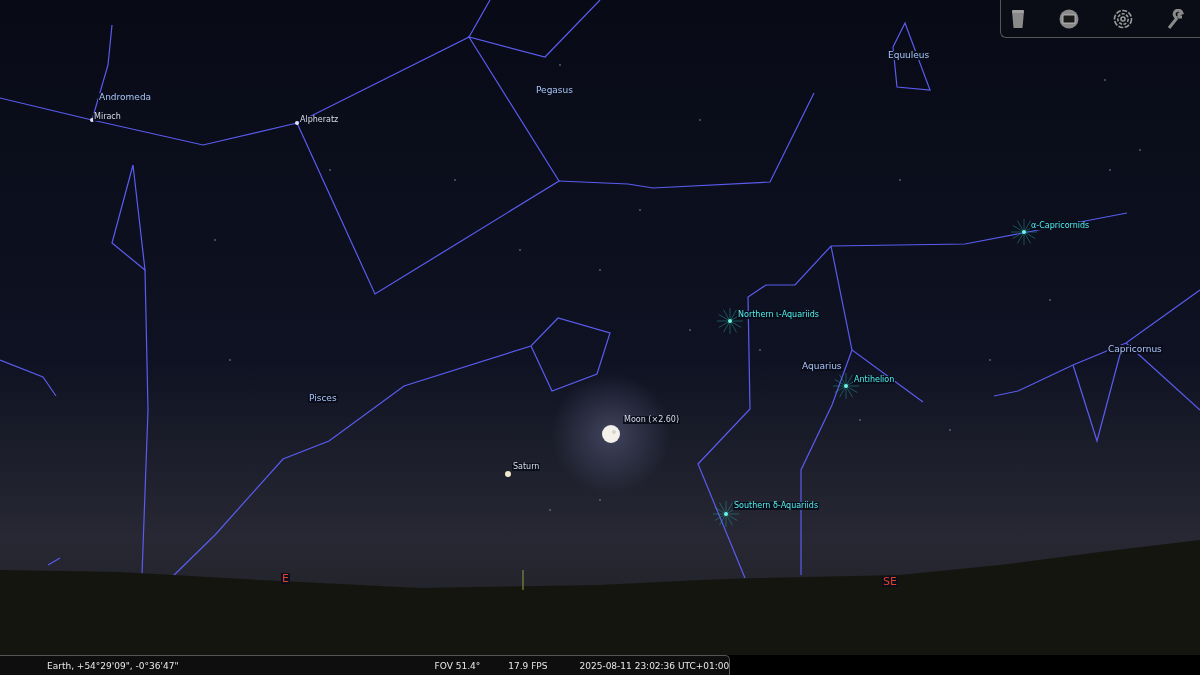  What do you see at coordinates (776, 506) in the screenshot?
I see `meteor-shower-label: Southern δ-Aquariids` at bounding box center [776, 506].